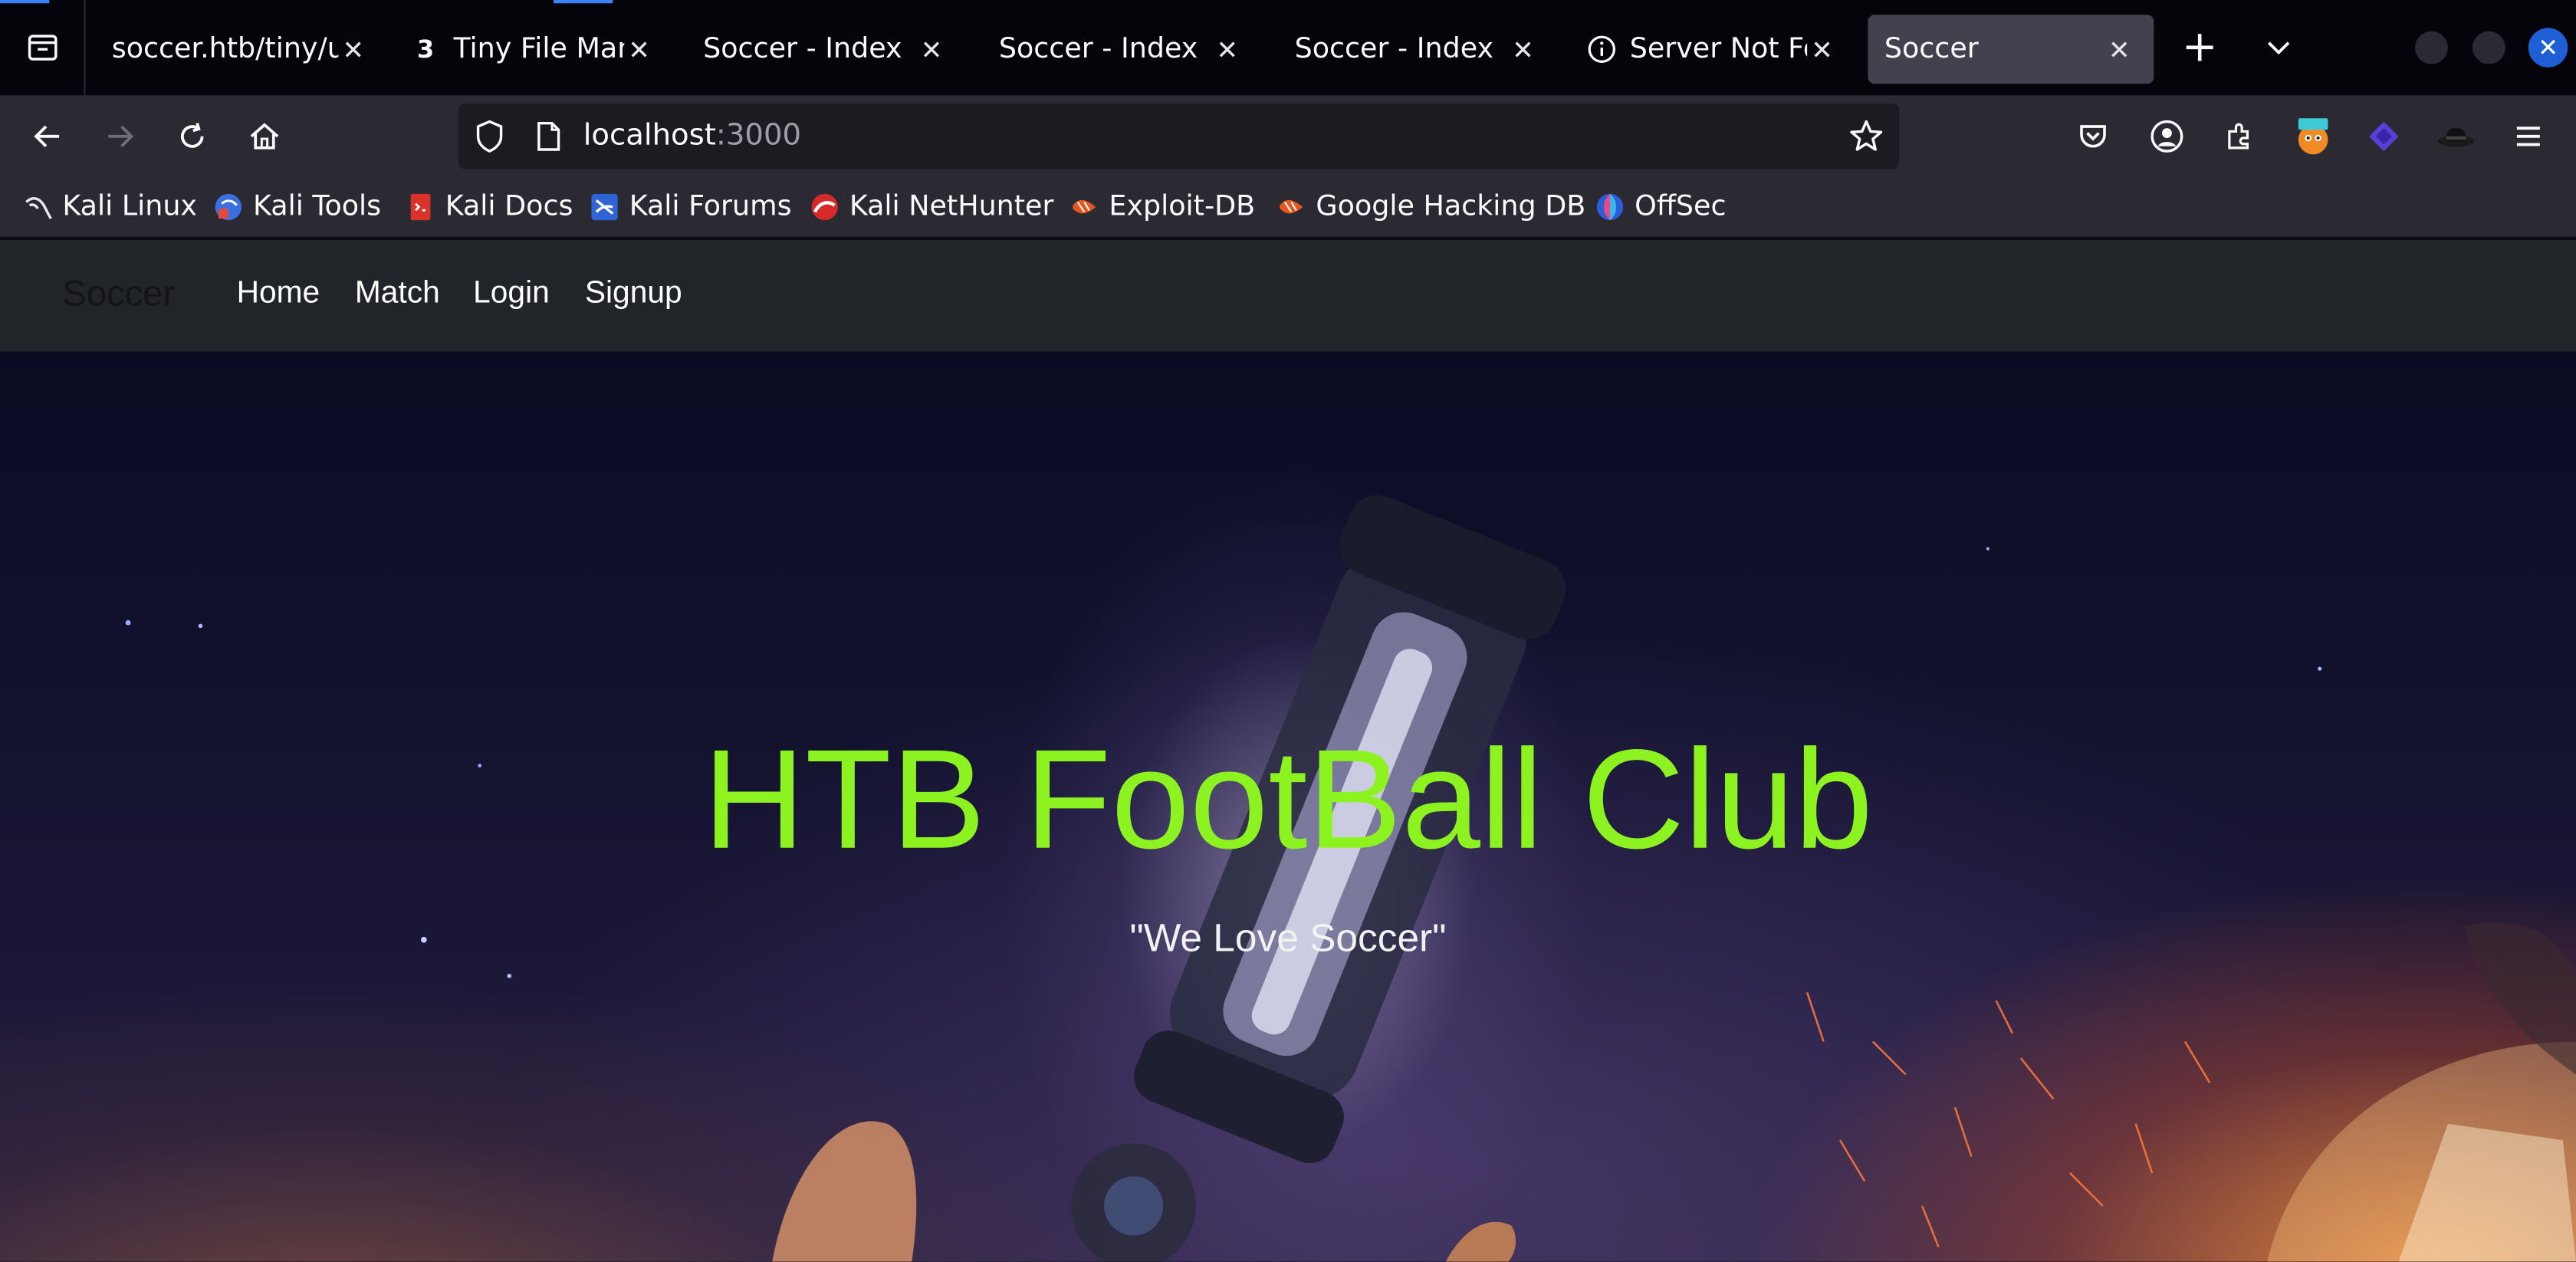 This screenshot has height=1262, width=2576. I want to click on site-navbar: Soccer Home Match Login Signup, so click(1288, 295).